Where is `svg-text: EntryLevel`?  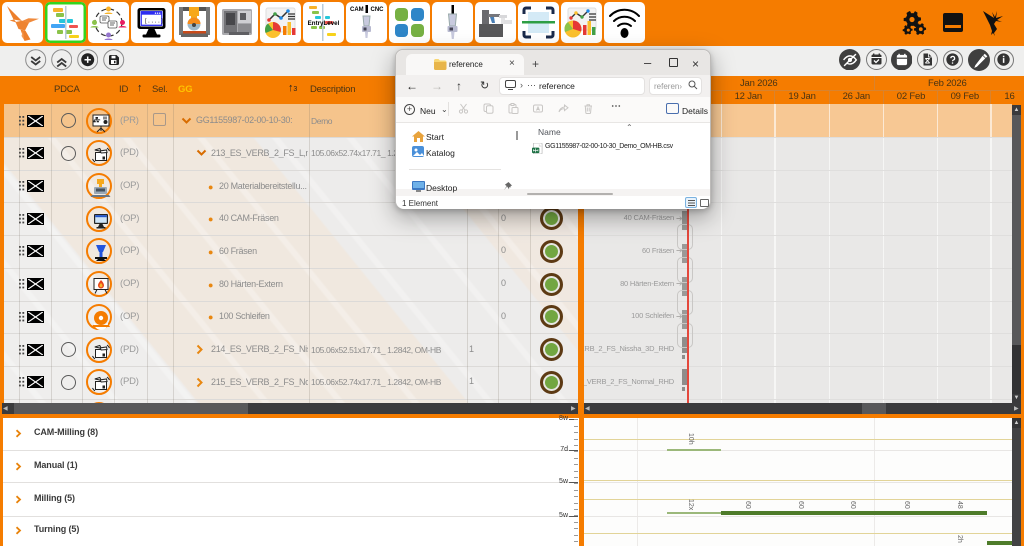
svg-text: EntryLevel is located at coordinates (324, 23).